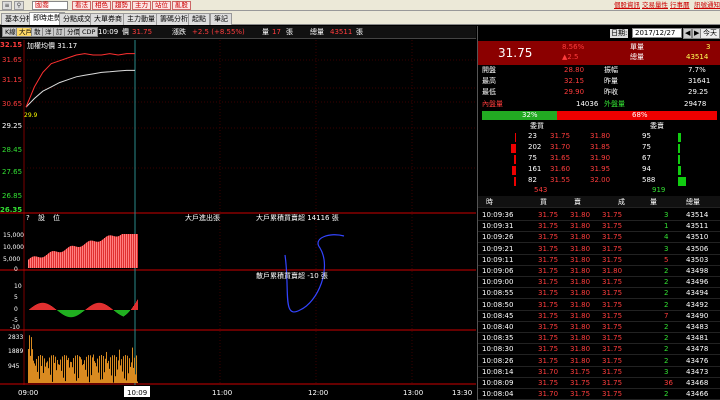 This screenshot has height=400, width=720. Describe the element at coordinates (659, 190) in the screenshot. I see `ask-total: 919` at that location.